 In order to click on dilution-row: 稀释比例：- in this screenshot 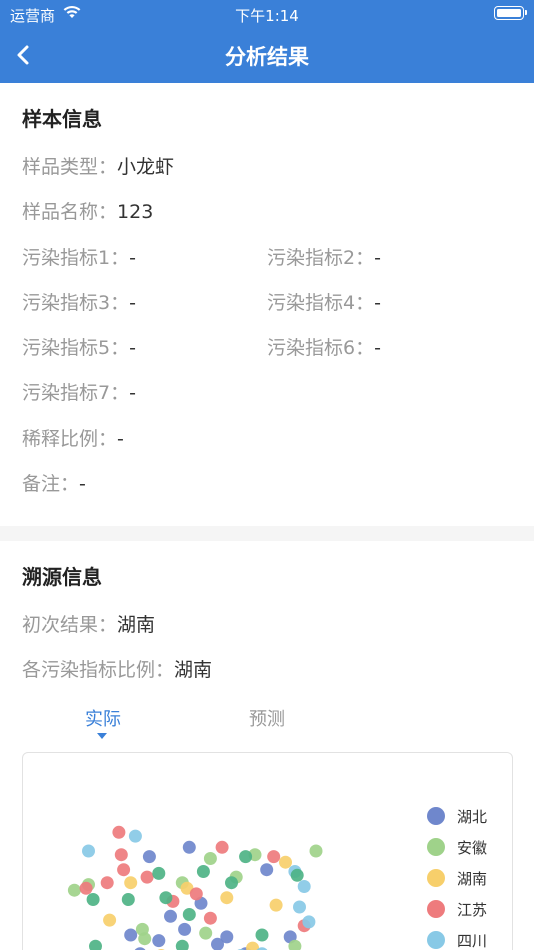, I will do `click(73, 437)`.